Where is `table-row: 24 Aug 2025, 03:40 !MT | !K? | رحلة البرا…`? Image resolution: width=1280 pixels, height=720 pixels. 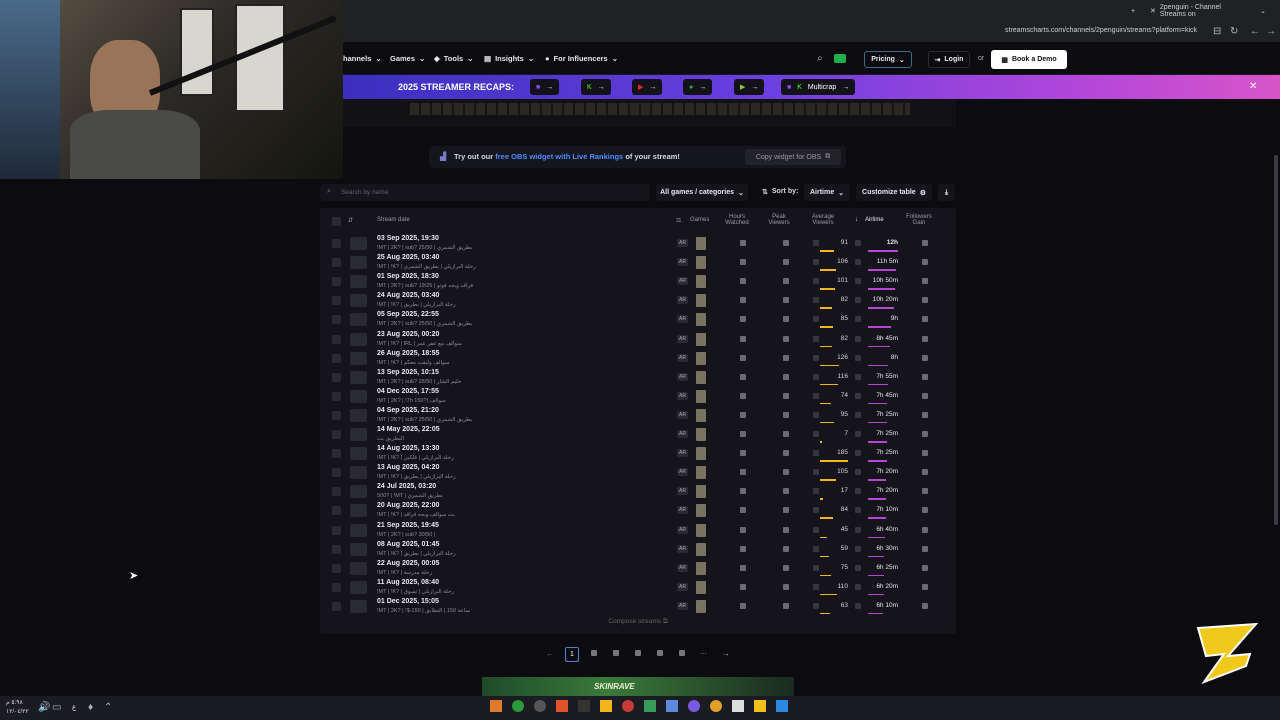
table-row: 24 Aug 2025, 03:40 !MT | !K? | رحلة البرا… is located at coordinates (638, 301).